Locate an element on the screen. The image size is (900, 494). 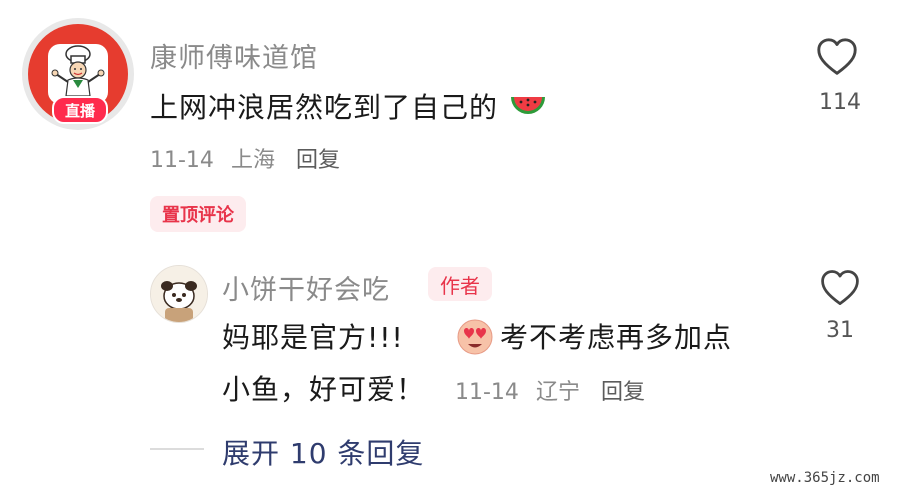
author-badge: 作者 is located at coordinates (460, 284).